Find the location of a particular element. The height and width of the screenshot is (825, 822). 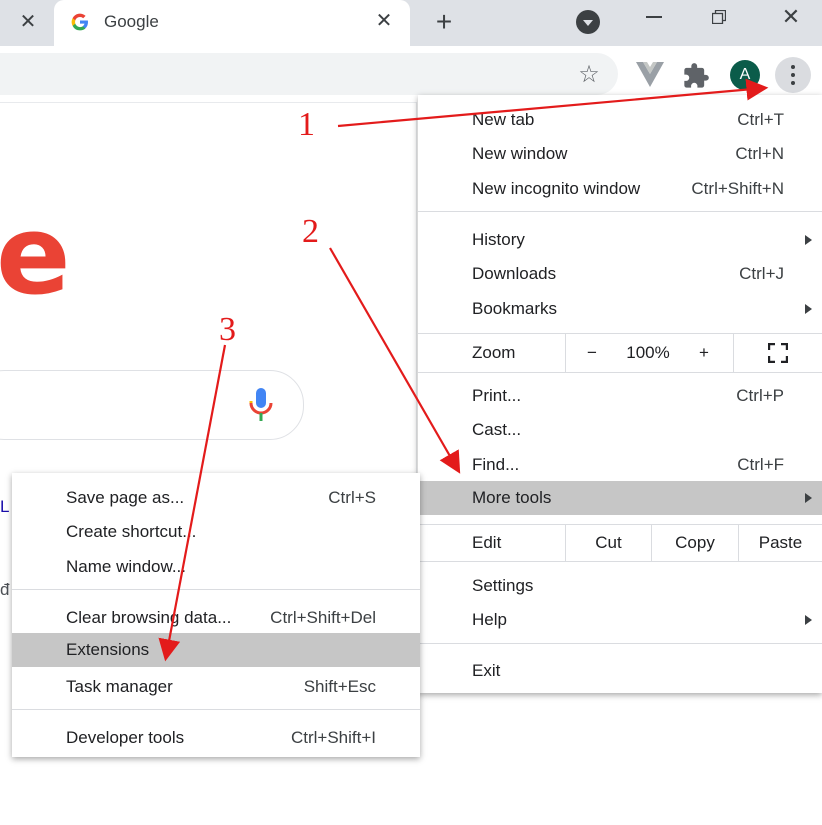

menu-item-label: Bookmarks is located at coordinates (515, 308).